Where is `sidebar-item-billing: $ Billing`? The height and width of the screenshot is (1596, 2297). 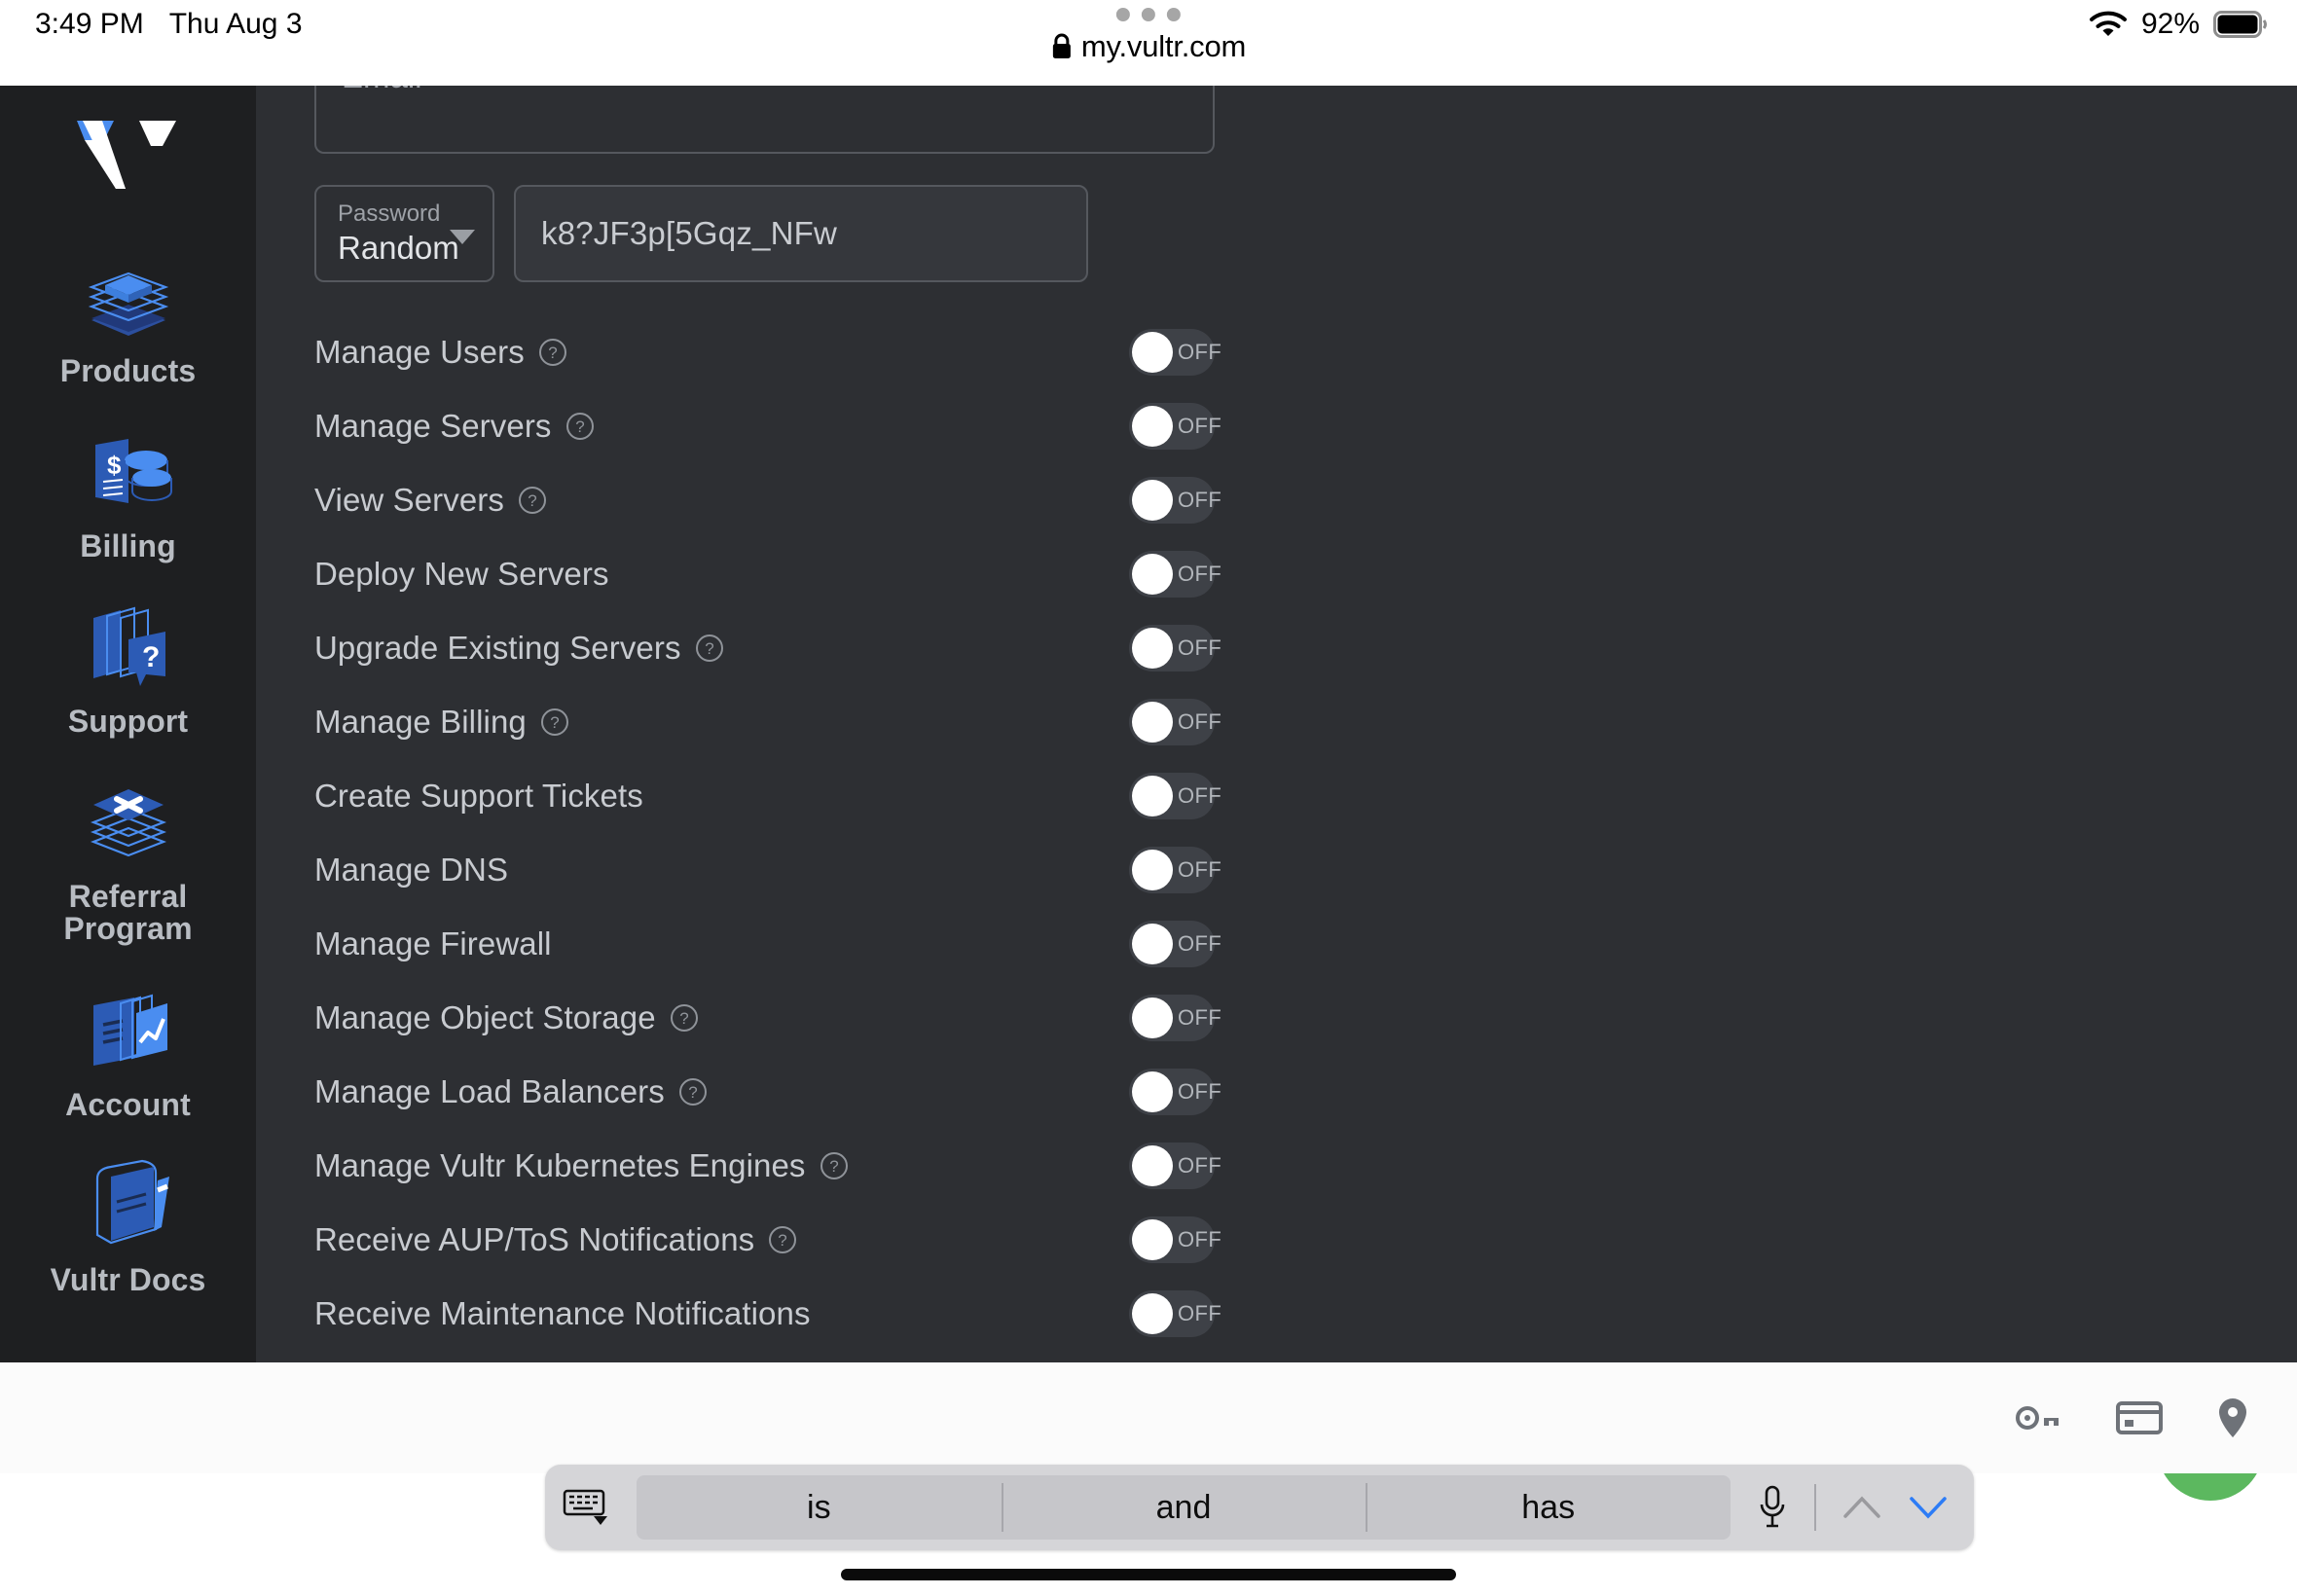 sidebar-item-billing: $ Billing is located at coordinates (128, 499).